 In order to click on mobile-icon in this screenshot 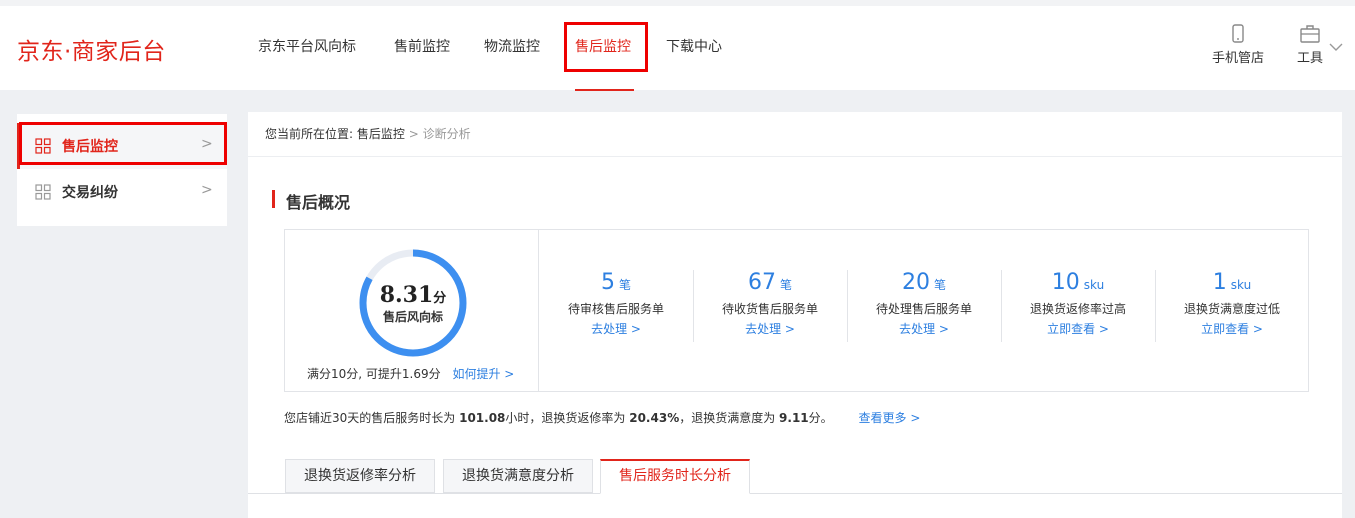, I will do `click(1238, 33)`.